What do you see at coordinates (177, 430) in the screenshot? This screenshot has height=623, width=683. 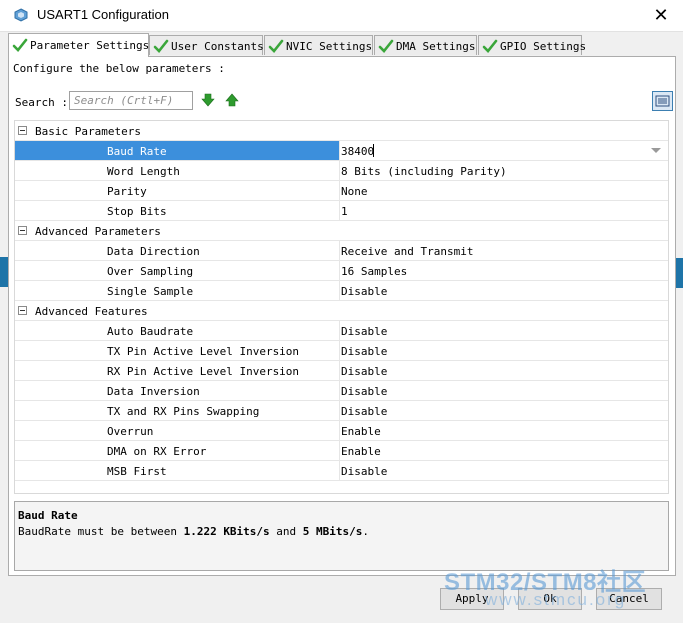 I see `param-name: Overrun` at bounding box center [177, 430].